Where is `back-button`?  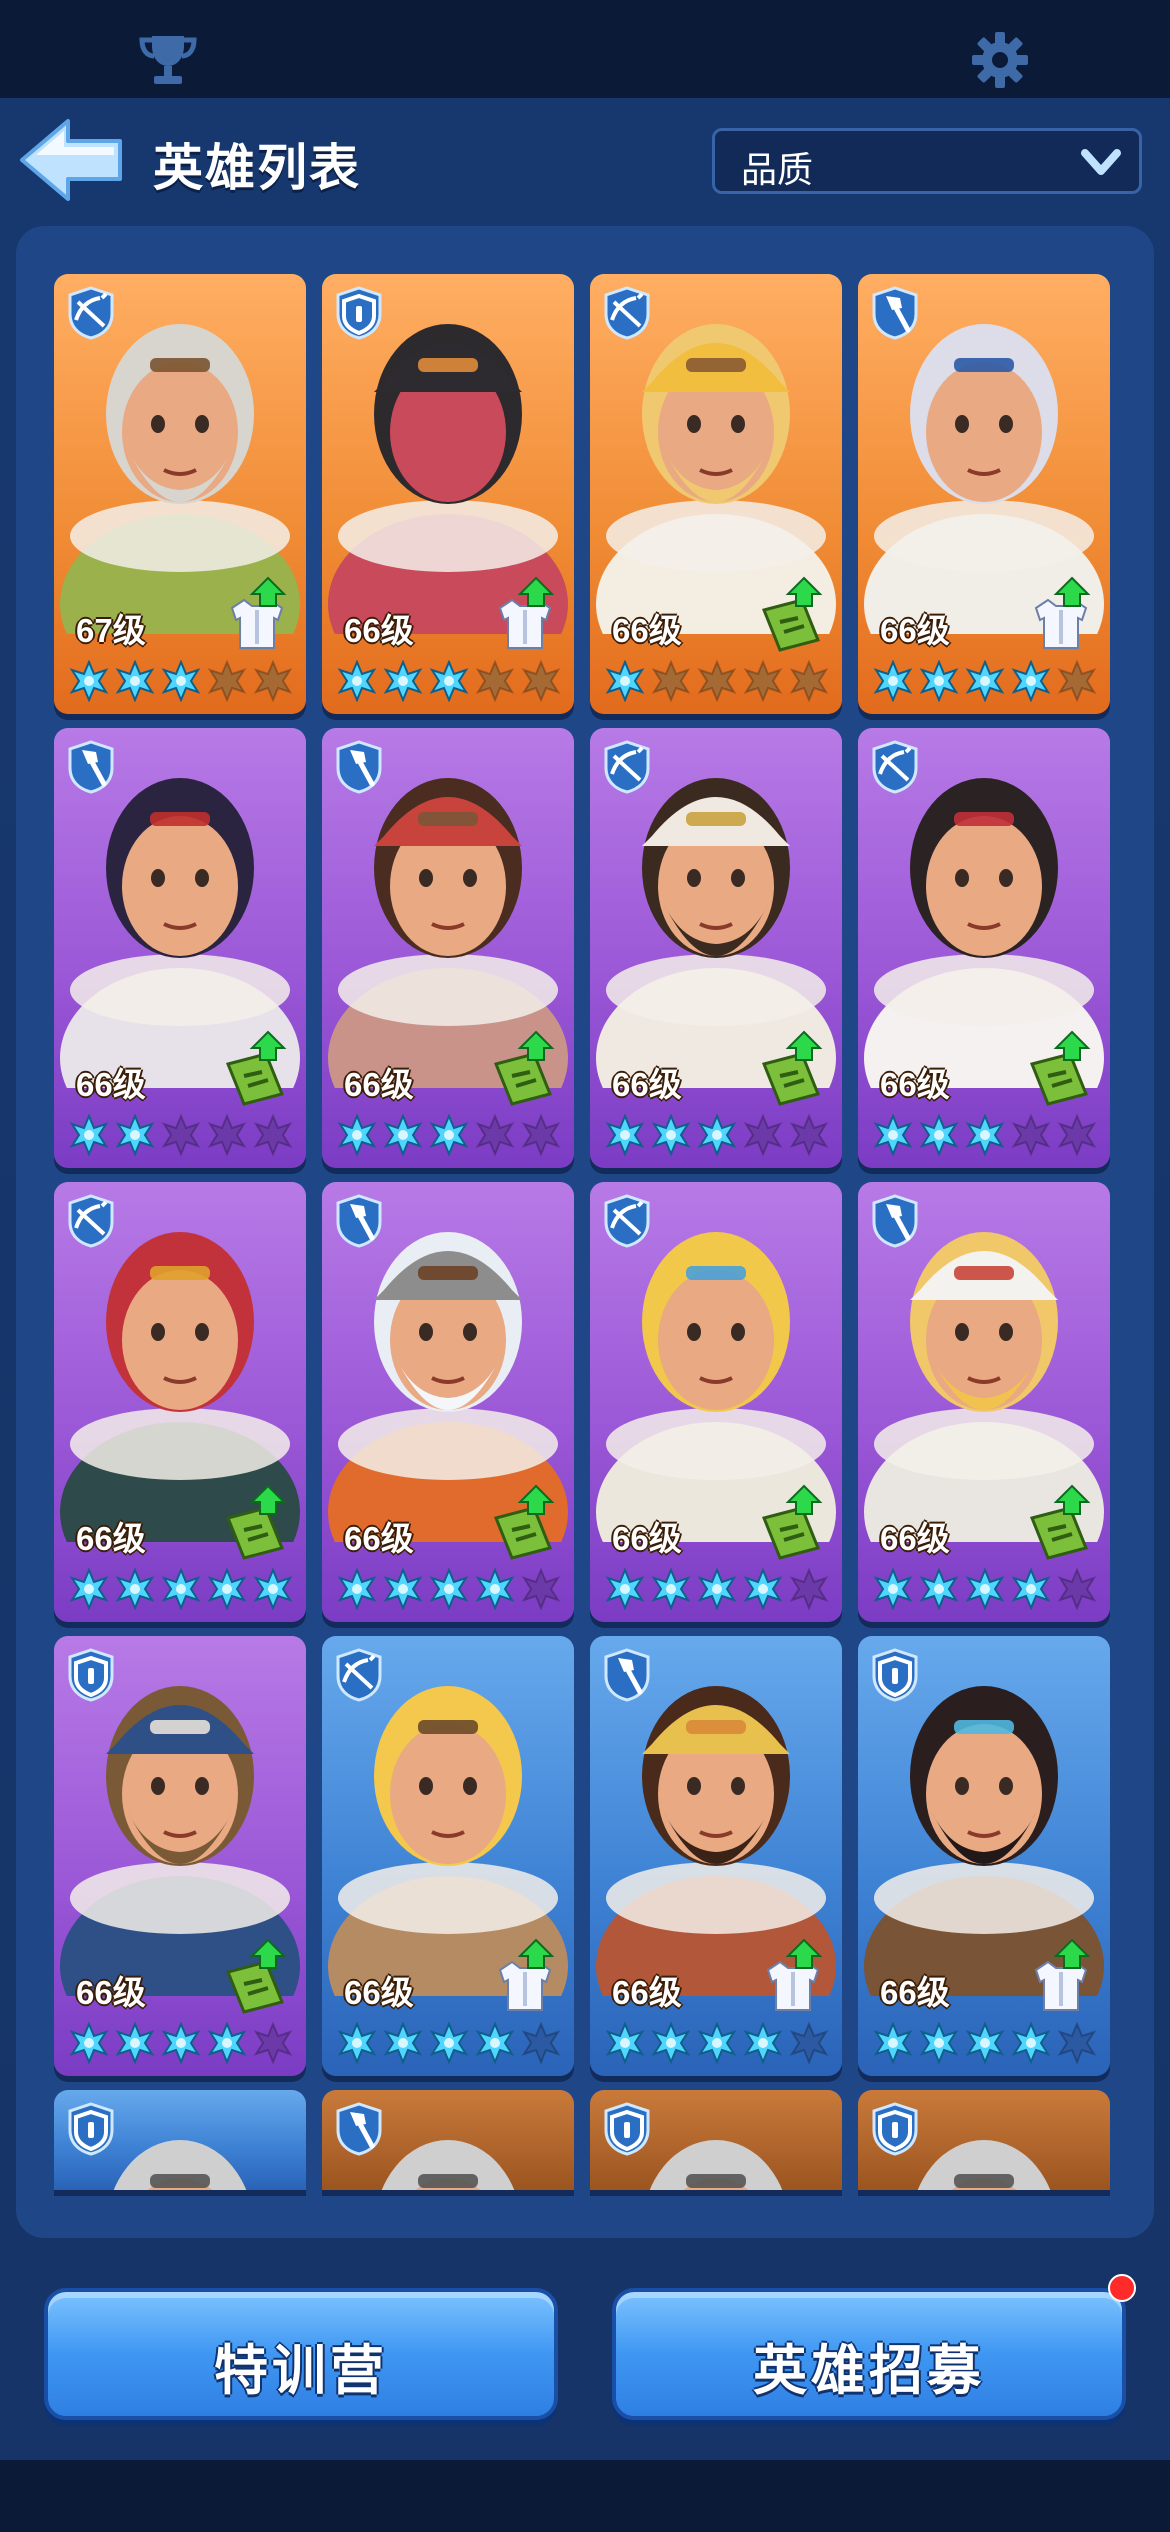 back-button is located at coordinates (71, 160).